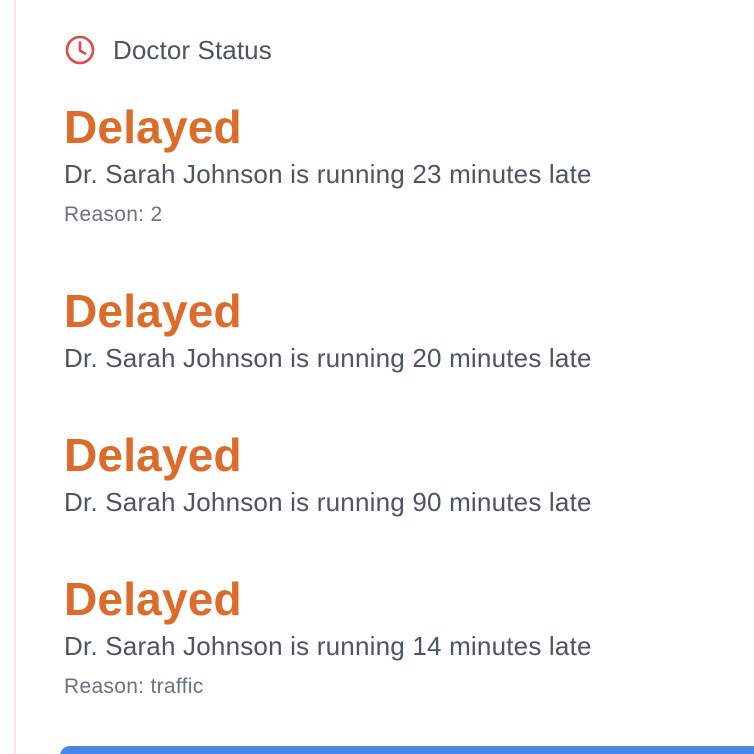 The width and height of the screenshot is (754, 754). Describe the element at coordinates (134, 686) in the screenshot. I see `status-reason: Reason: traffic` at that location.